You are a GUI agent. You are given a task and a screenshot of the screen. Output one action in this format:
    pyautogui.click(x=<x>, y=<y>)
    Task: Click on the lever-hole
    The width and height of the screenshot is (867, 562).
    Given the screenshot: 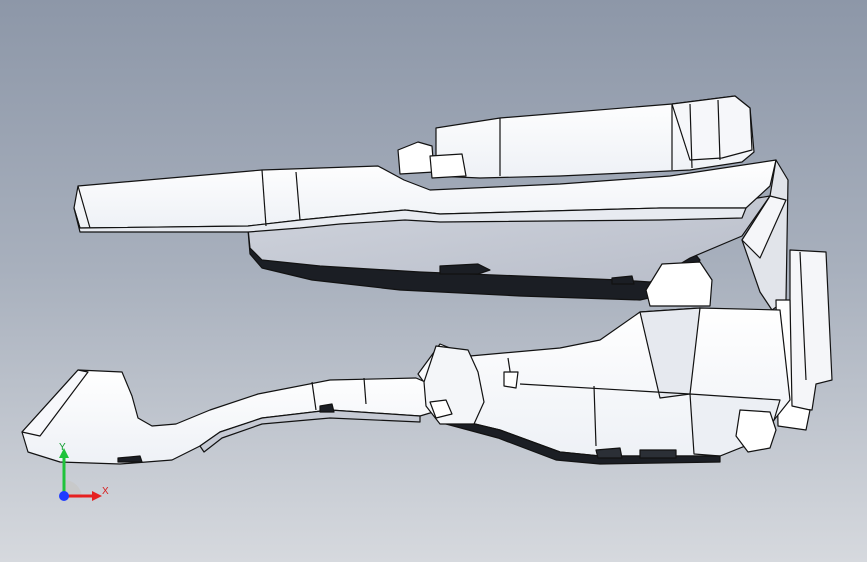 What is the action you would take?
    pyautogui.click(x=327, y=408)
    